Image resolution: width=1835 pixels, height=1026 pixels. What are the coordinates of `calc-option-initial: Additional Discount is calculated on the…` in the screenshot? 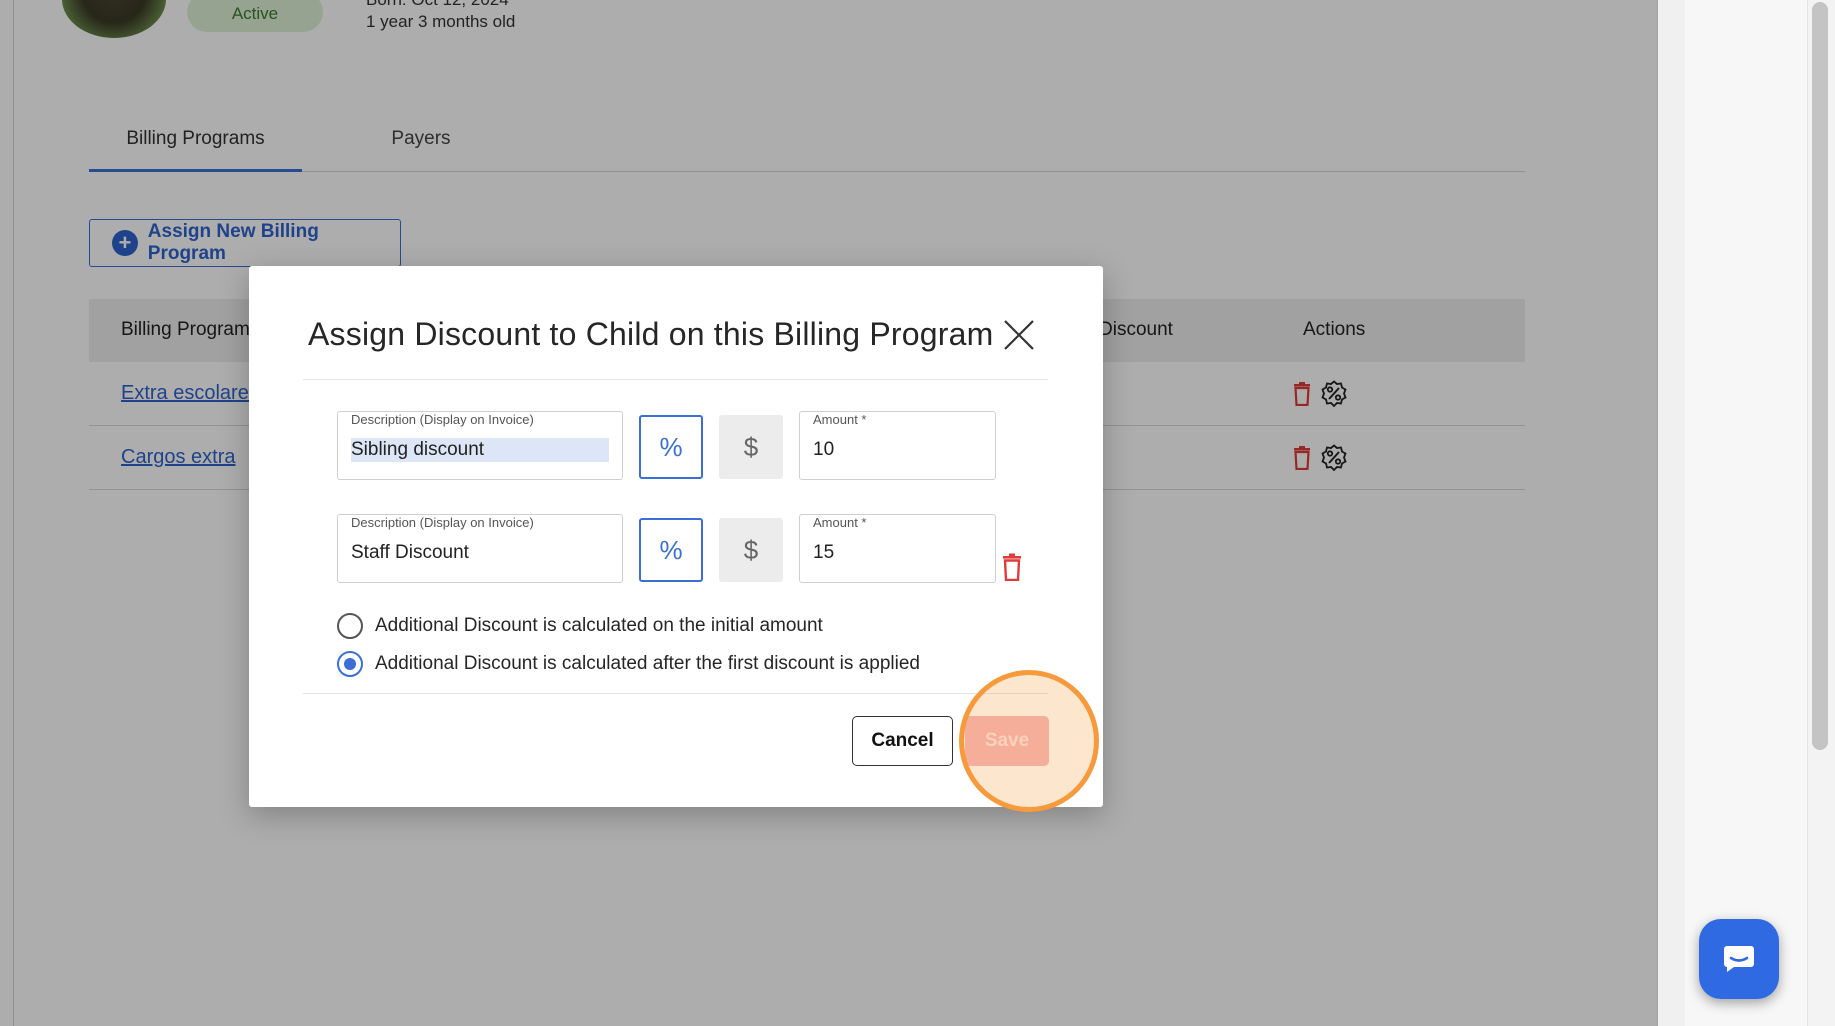 It's located at (580, 626).